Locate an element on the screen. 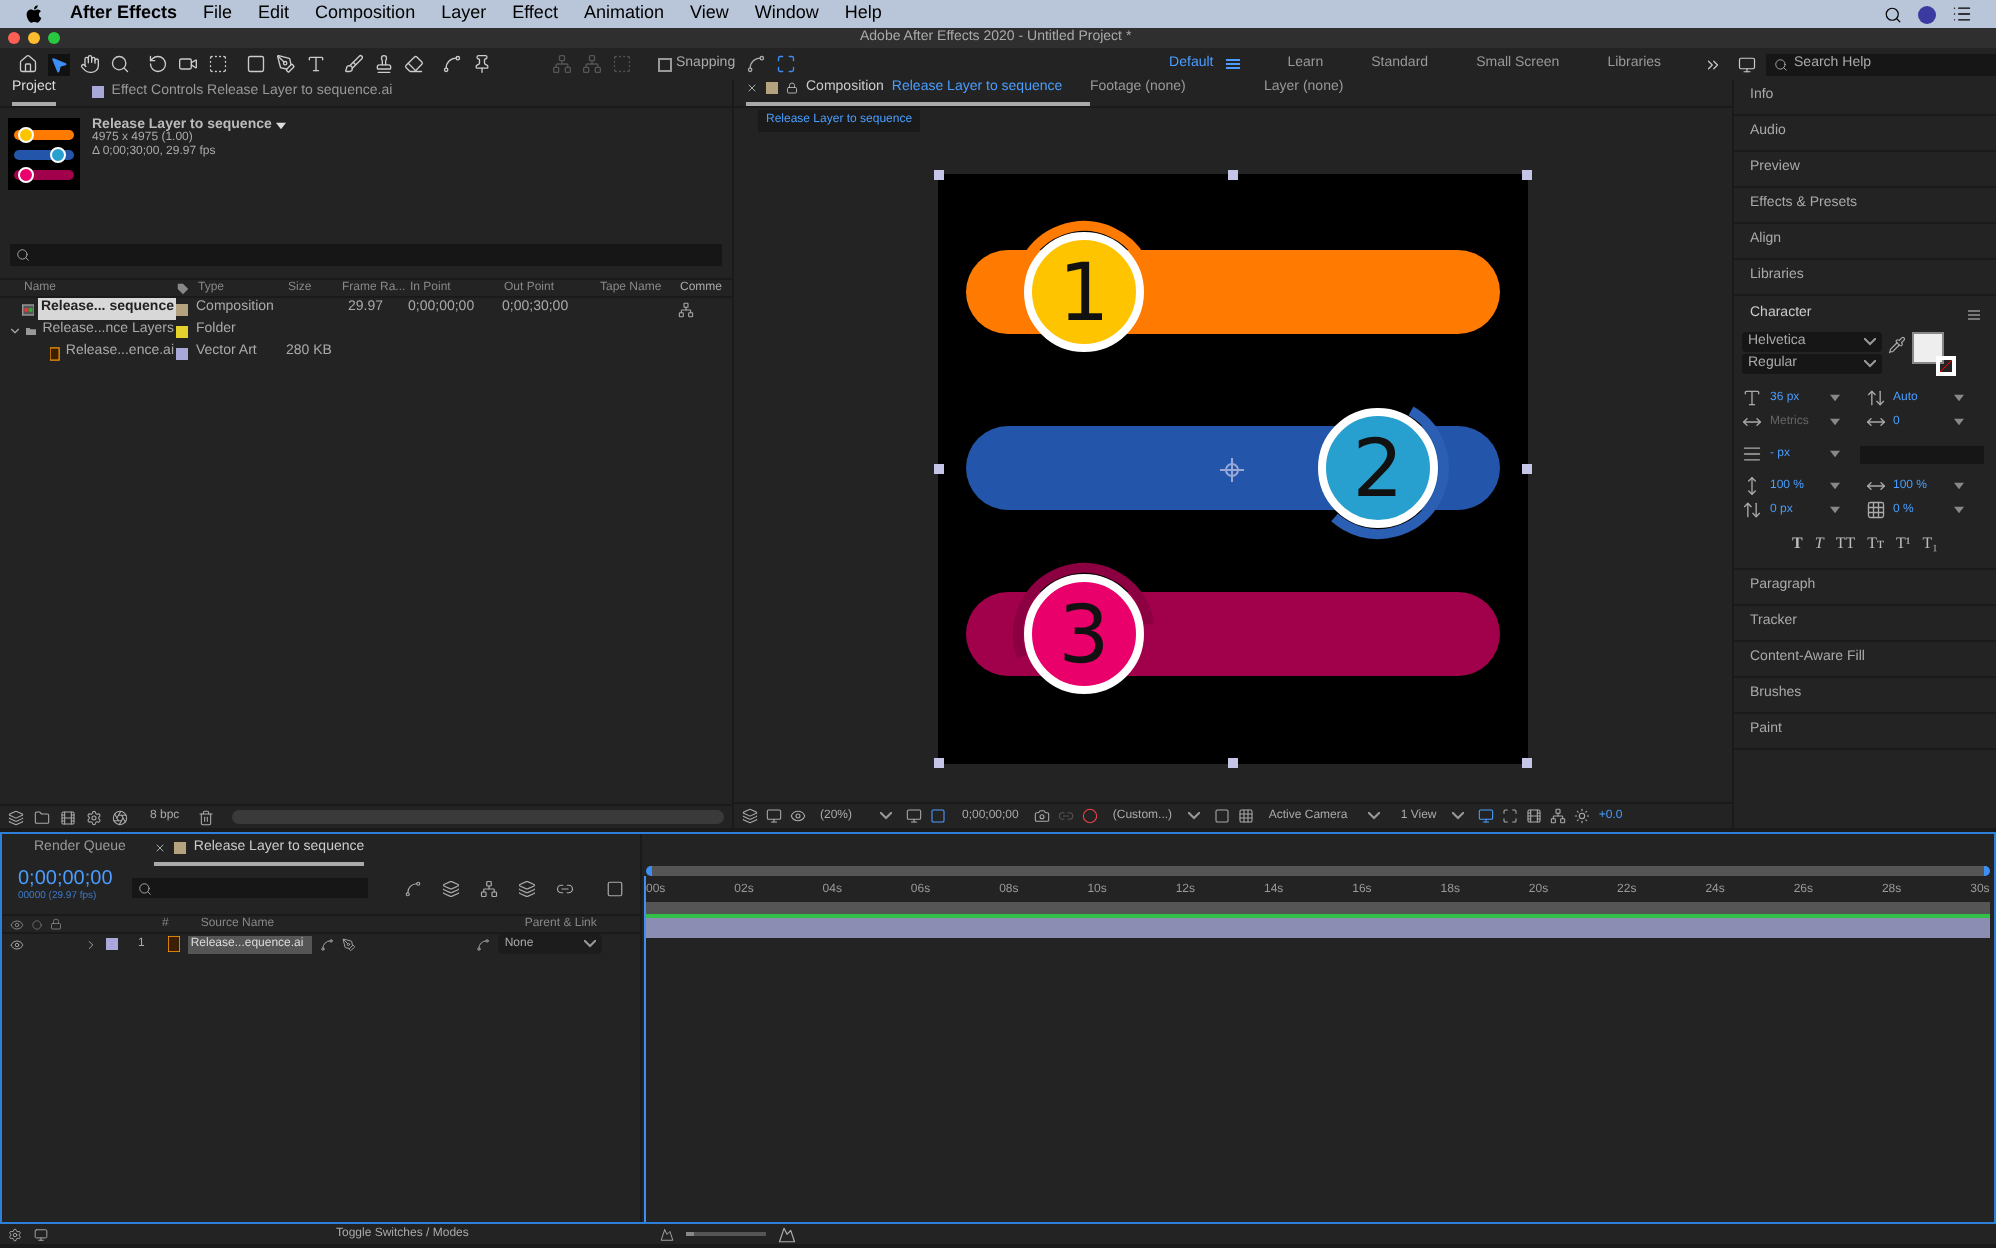 This screenshot has width=1996, height=1248. grid-icon is located at coordinates (1246, 816).